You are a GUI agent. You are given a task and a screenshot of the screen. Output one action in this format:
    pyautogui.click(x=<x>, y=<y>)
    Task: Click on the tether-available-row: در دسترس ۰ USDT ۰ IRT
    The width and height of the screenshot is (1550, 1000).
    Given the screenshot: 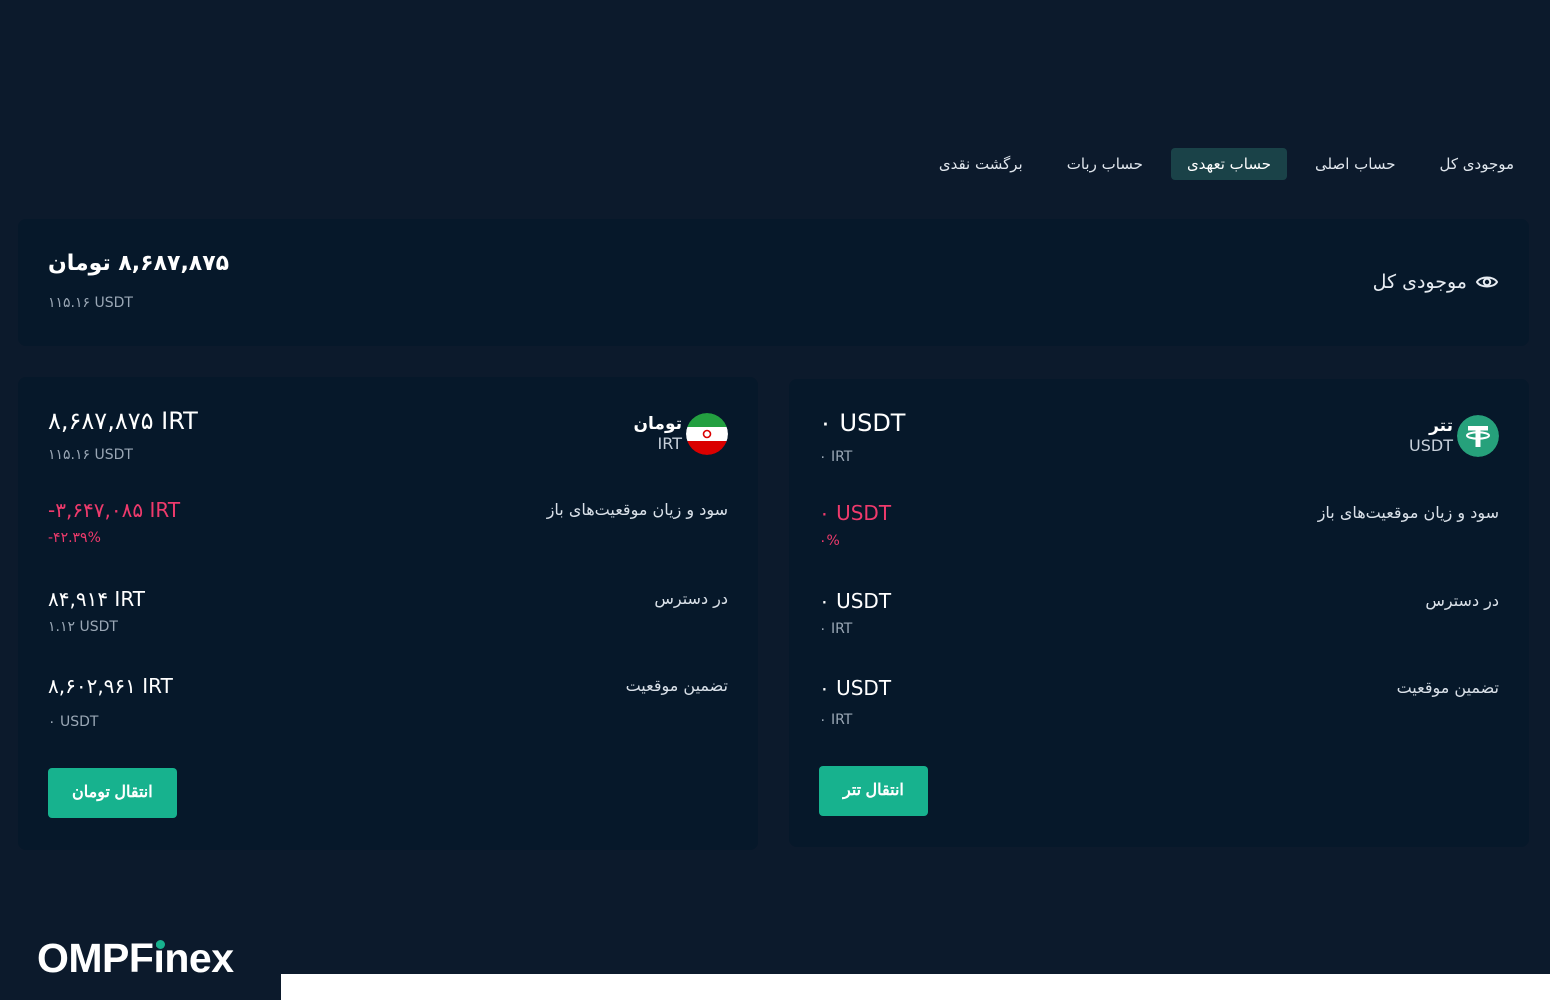 What is the action you would take?
    pyautogui.click(x=1159, y=620)
    